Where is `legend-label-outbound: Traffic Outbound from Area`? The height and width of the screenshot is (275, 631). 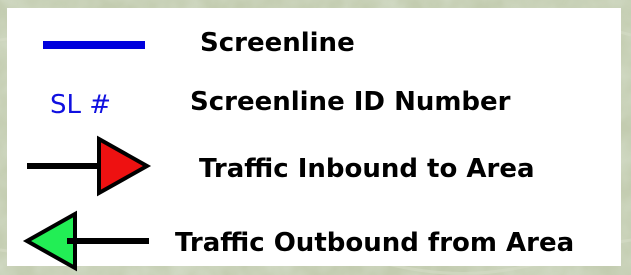
legend-label-outbound: Traffic Outbound from Area is located at coordinates (375, 243).